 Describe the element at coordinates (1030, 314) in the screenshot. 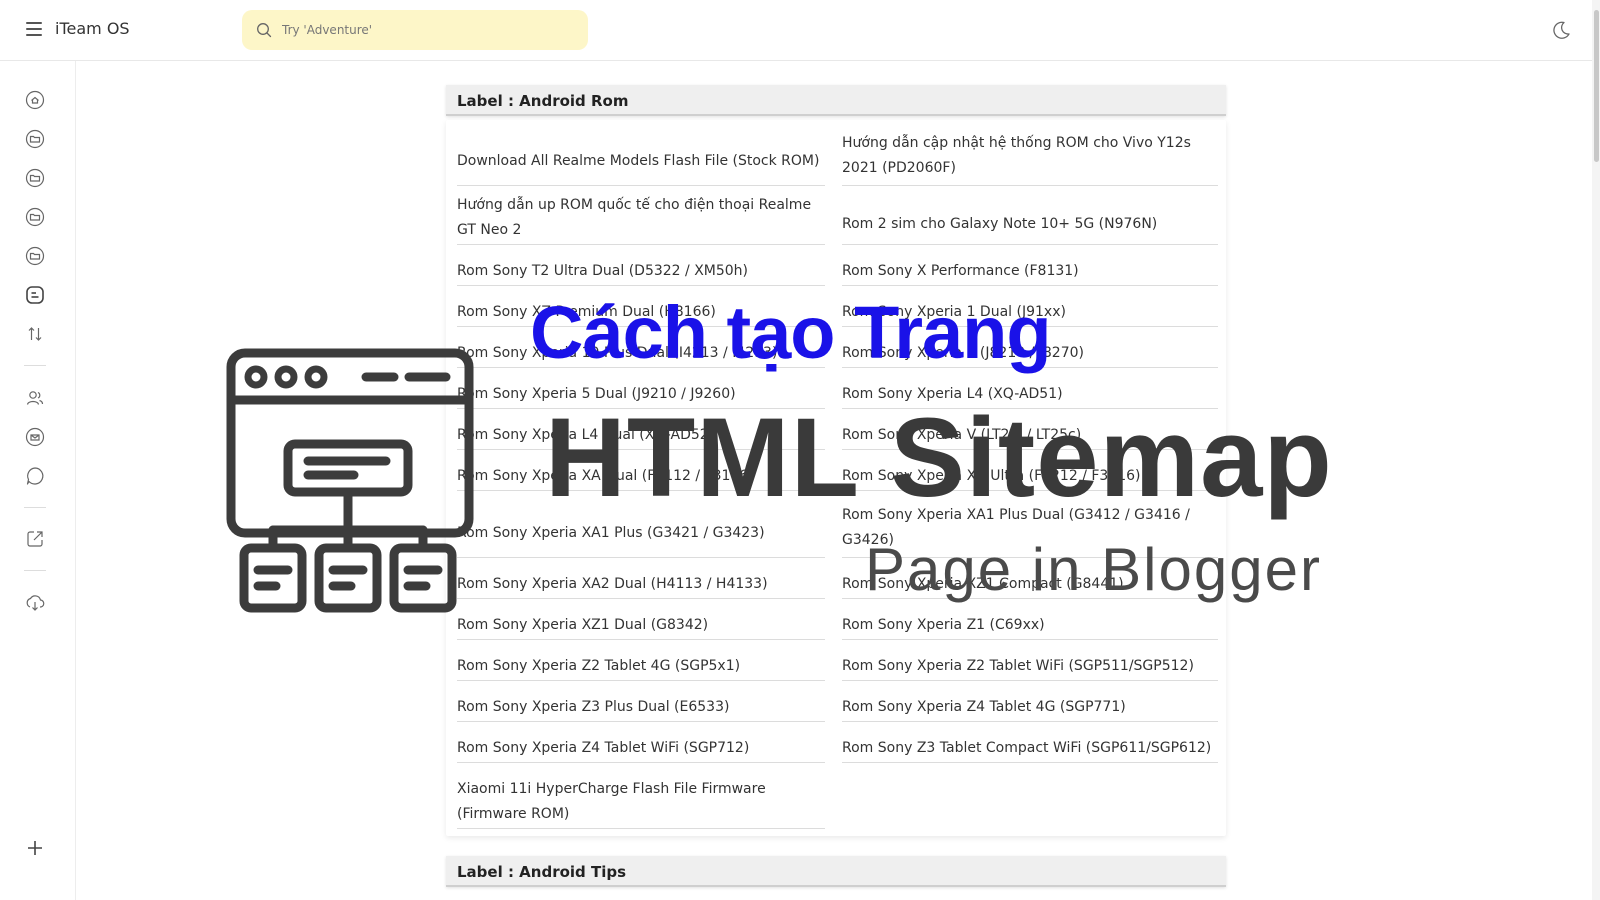

I see `post-link: Rom Sony Xperia 1 Dual (J91xx)` at that location.